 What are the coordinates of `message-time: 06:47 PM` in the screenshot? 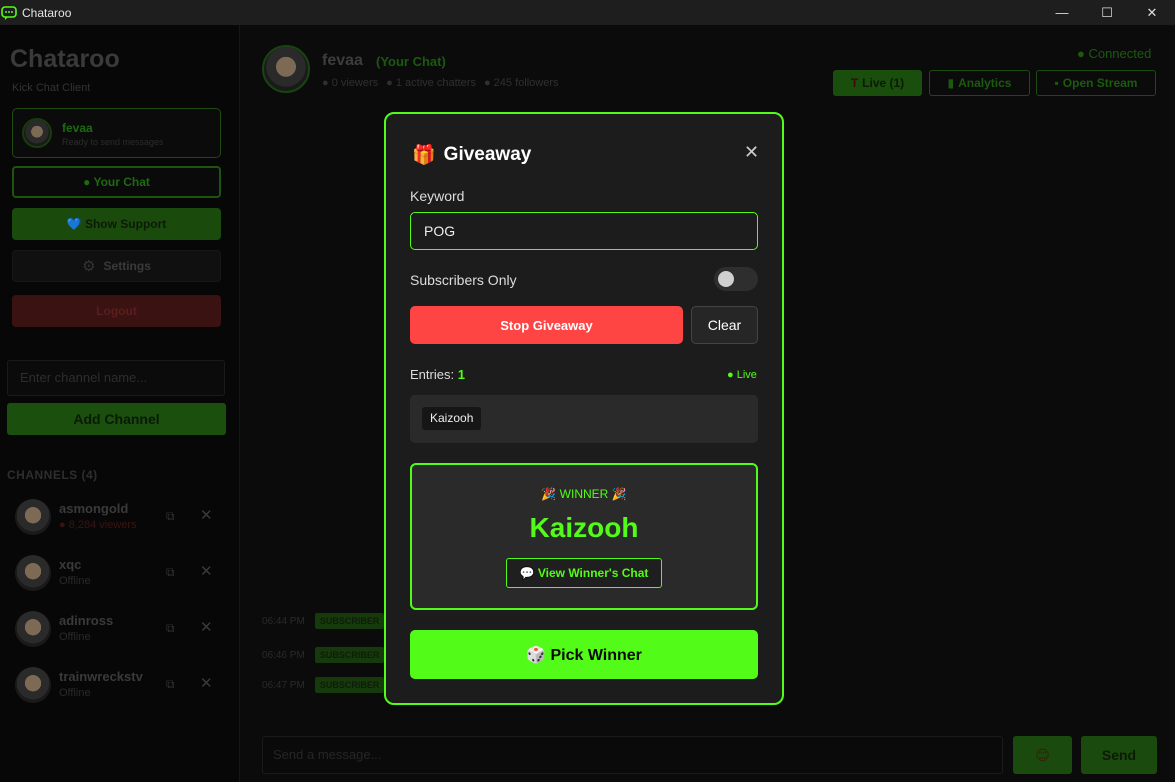 It's located at (283, 685).